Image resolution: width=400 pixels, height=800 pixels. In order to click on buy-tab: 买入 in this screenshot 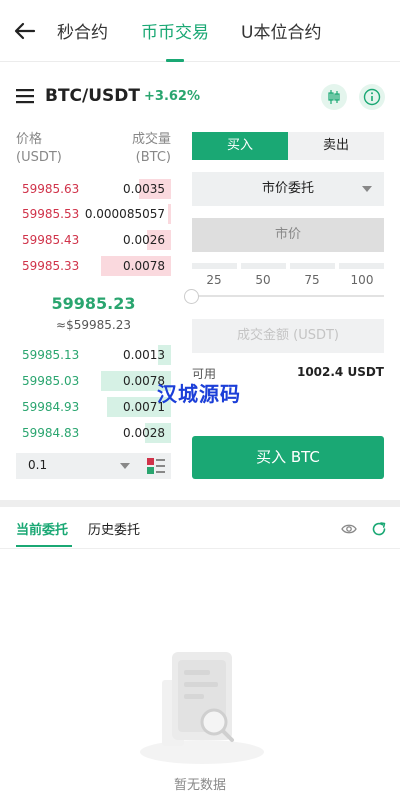, I will do `click(240, 146)`.